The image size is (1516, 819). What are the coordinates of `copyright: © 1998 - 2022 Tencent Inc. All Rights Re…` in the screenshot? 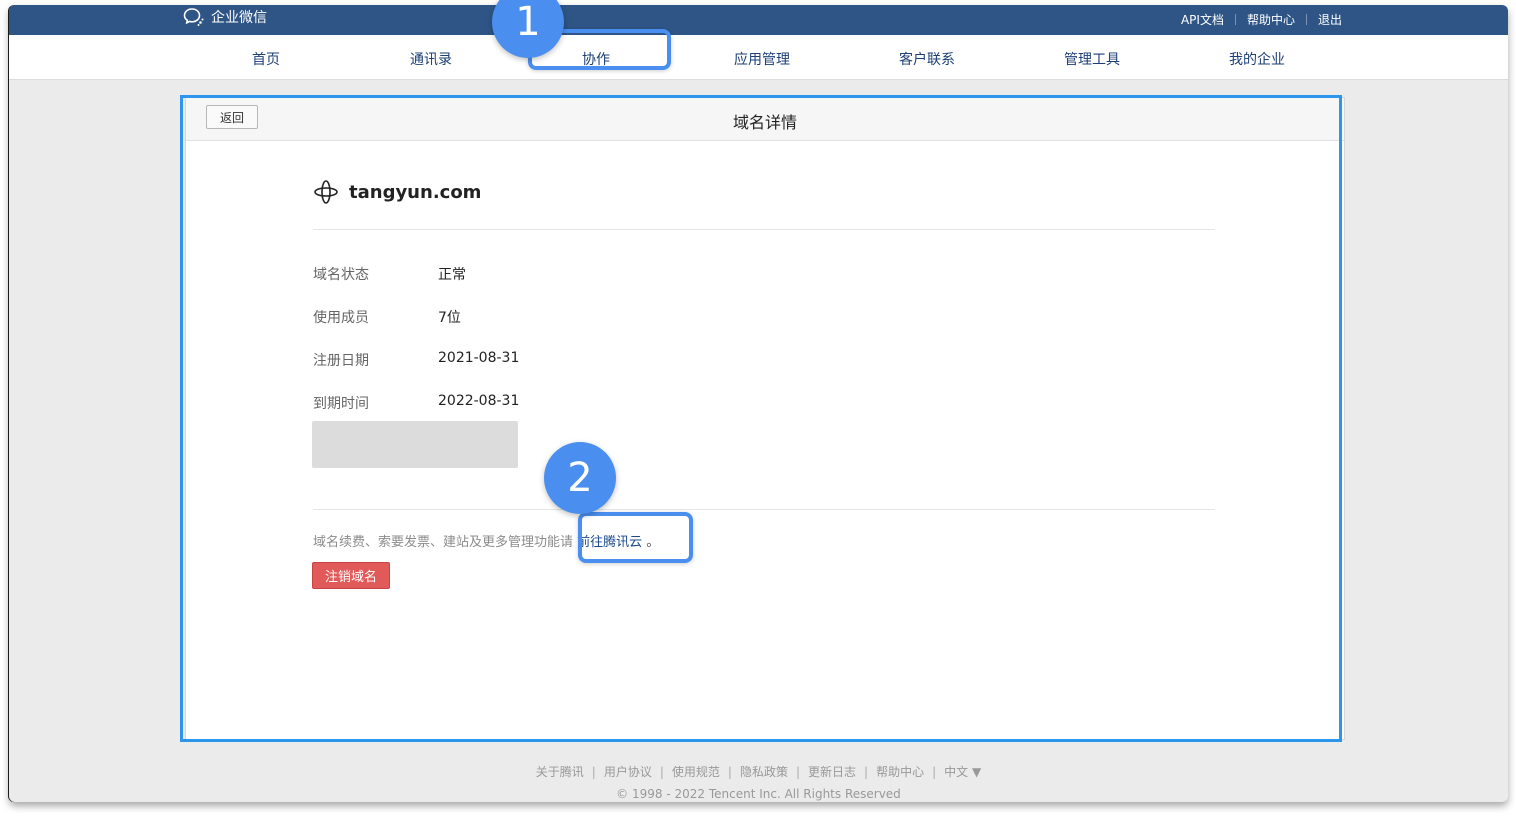 It's located at (758, 794).